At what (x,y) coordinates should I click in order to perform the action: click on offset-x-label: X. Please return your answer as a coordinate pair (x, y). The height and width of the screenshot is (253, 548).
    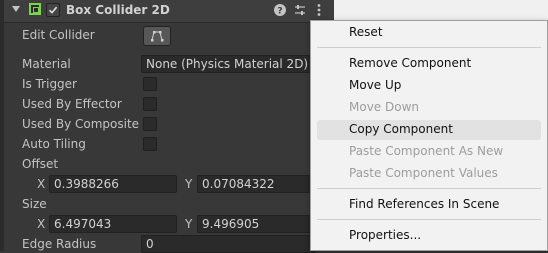
    Looking at the image, I should click on (41, 184).